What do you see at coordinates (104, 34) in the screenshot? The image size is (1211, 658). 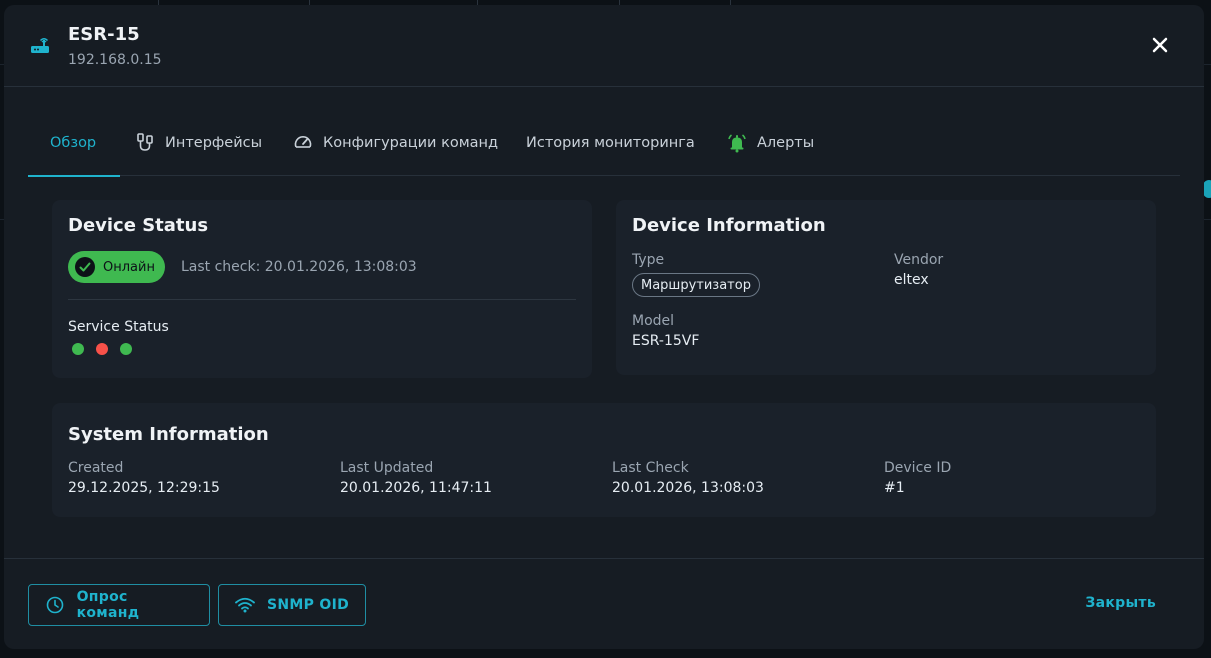 I see `device-title: ESR-15` at bounding box center [104, 34].